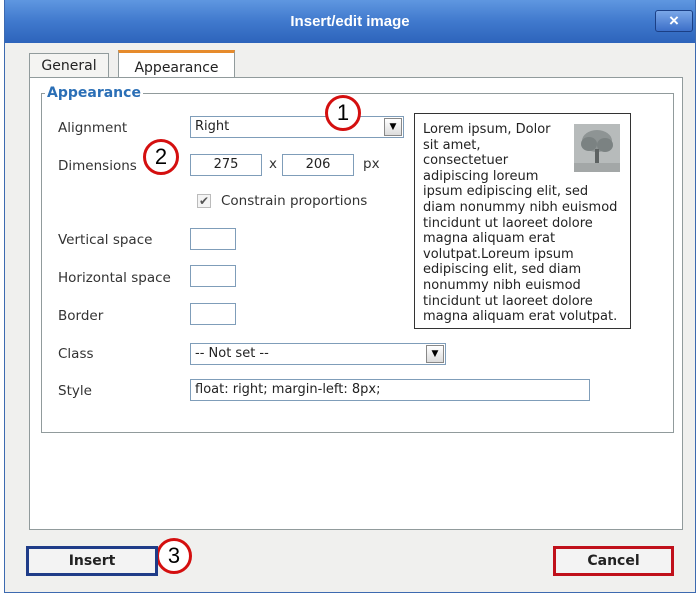  I want to click on class-select: -- Not set -- ▼, so click(318, 354).